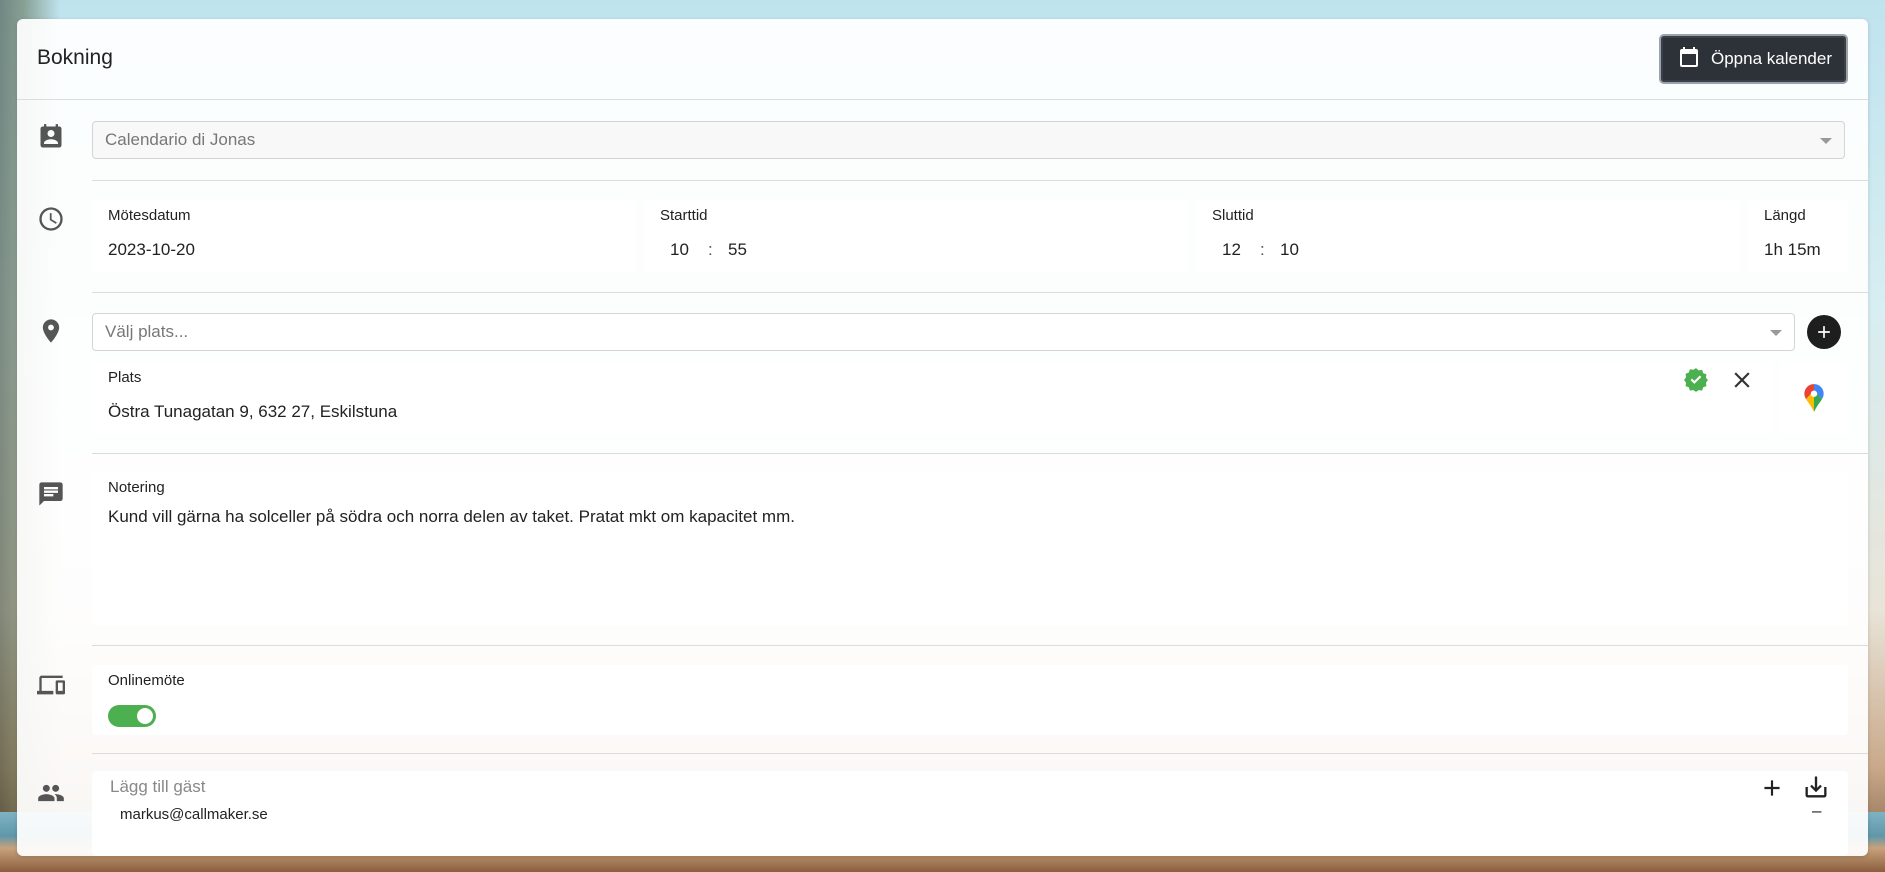 The width and height of the screenshot is (1885, 872). I want to click on calendar-icon, so click(1689, 59).